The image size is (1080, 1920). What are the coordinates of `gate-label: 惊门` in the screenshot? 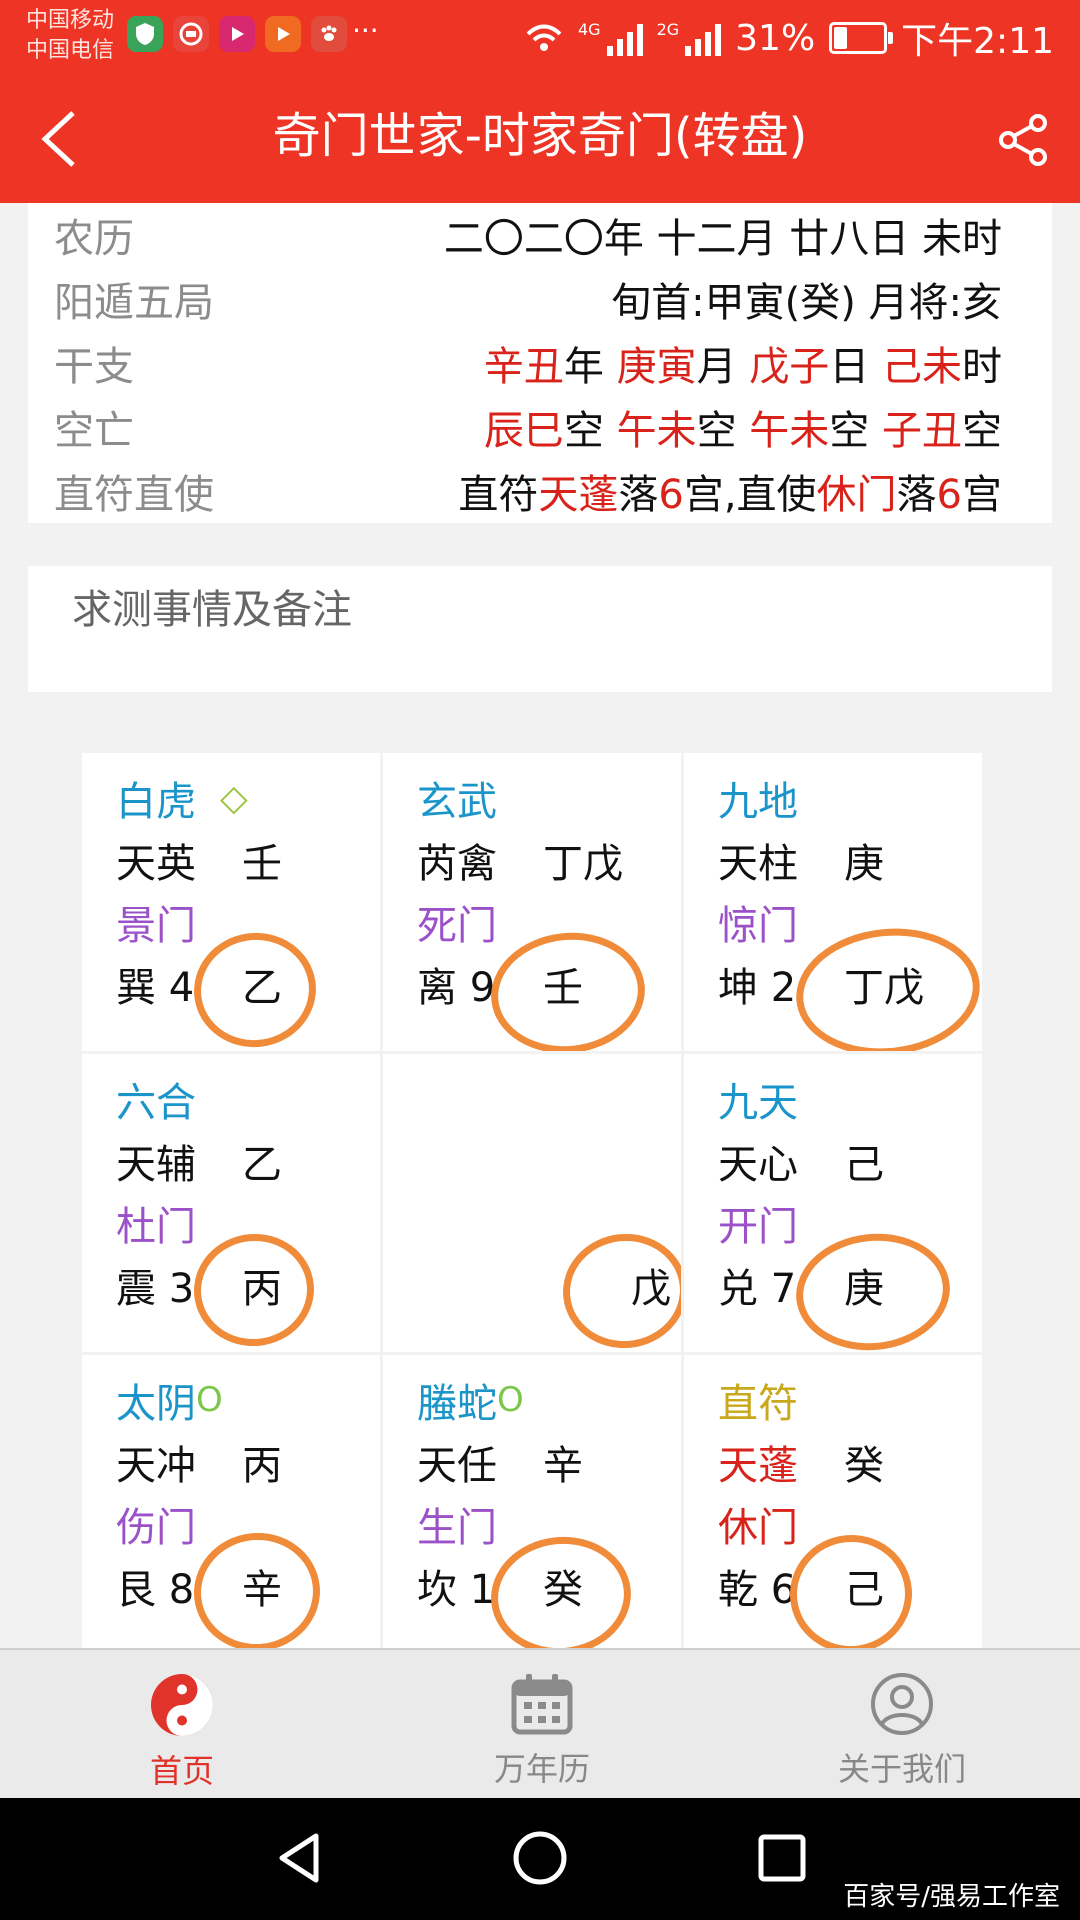 It's located at (758, 926).